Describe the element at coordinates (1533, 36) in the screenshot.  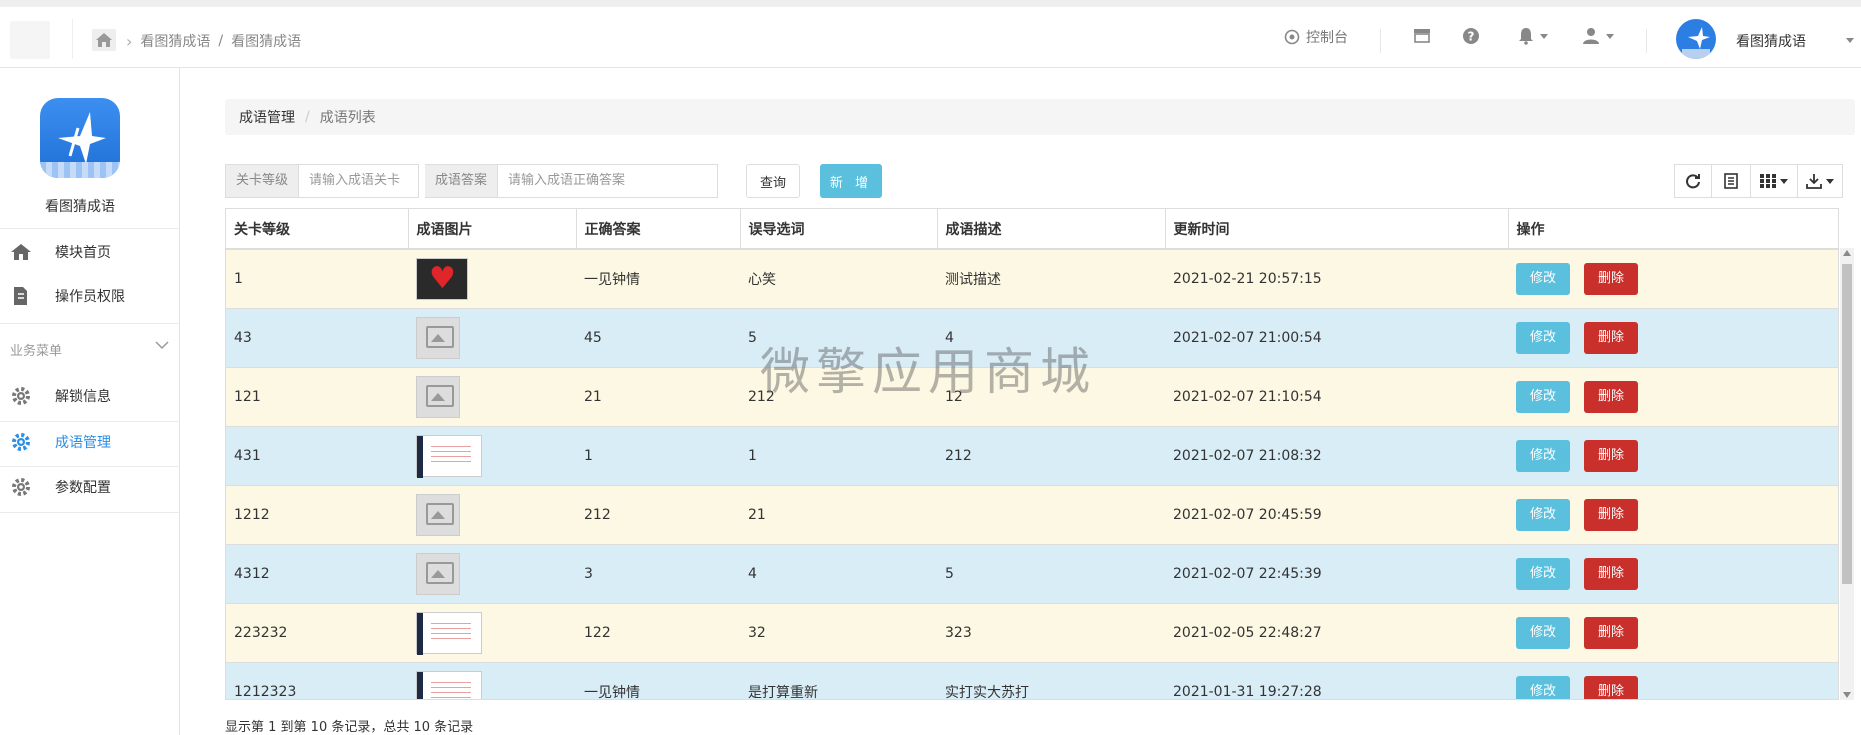
I see `notifications-button` at that location.